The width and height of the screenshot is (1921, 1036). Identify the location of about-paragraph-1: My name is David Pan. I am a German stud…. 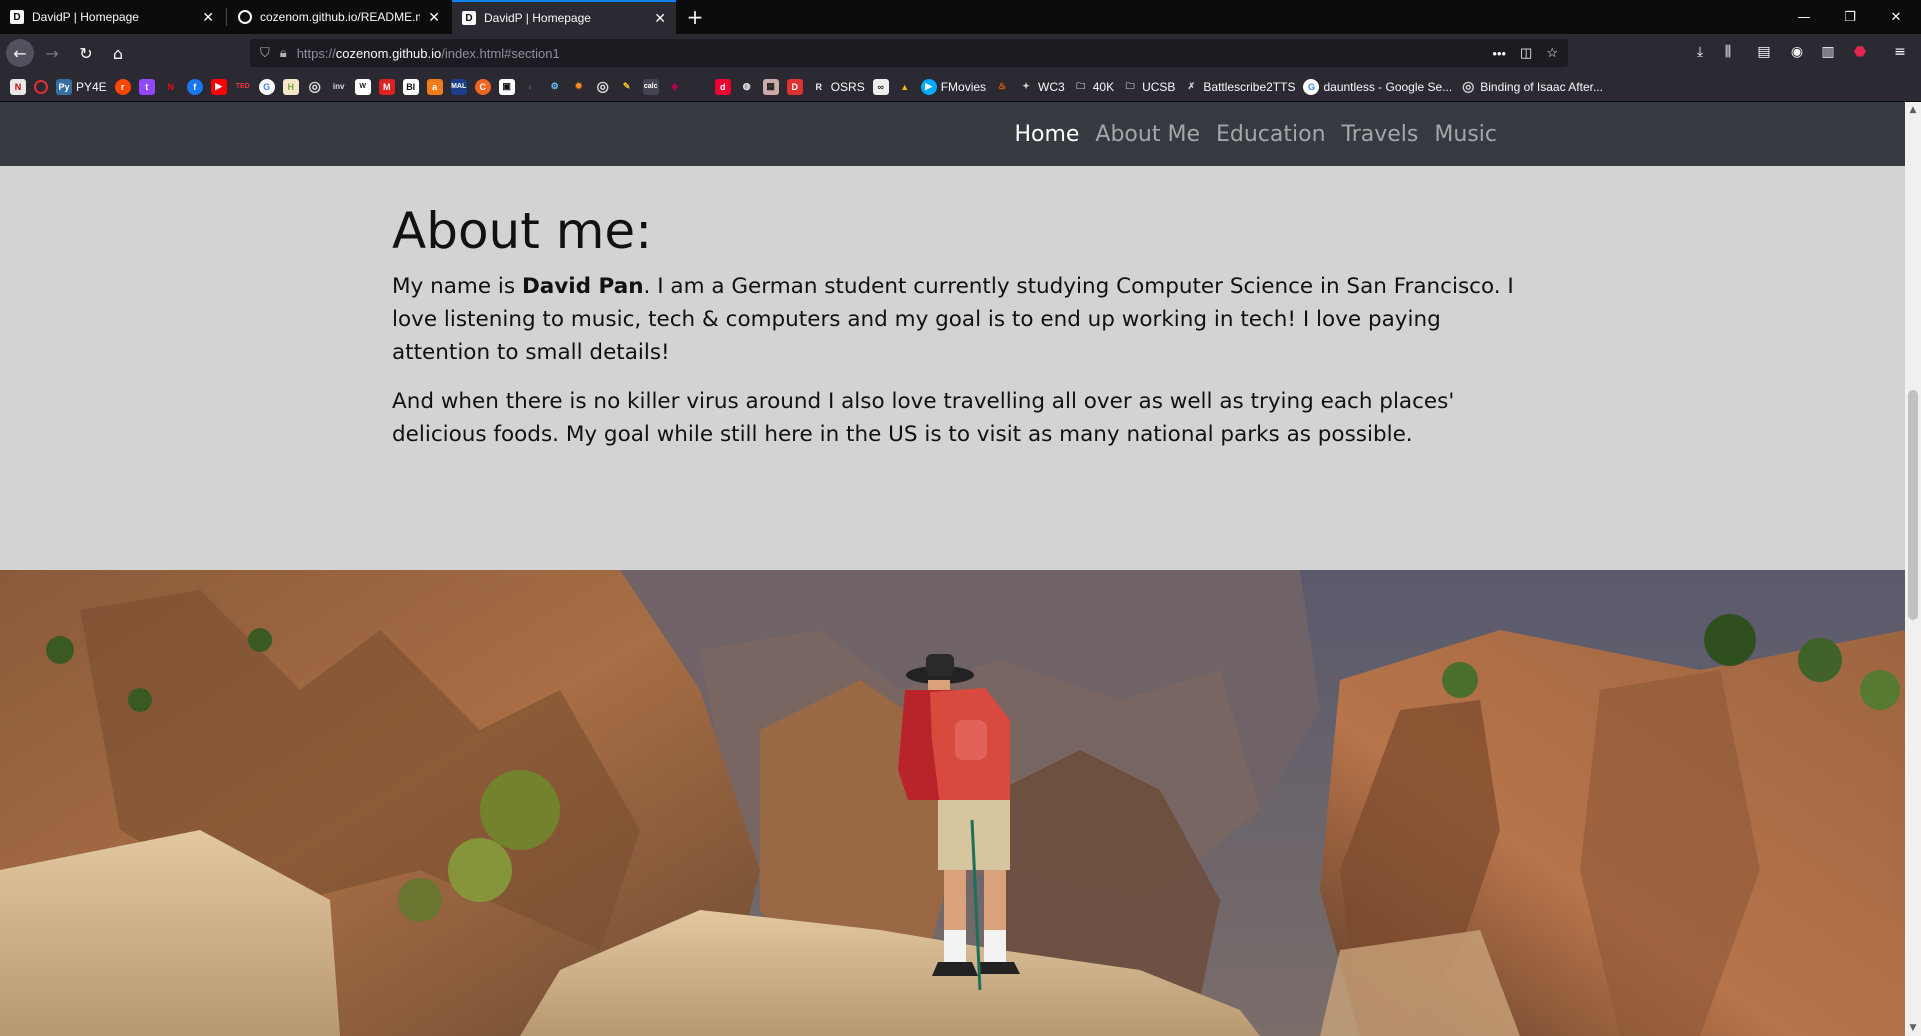
(953, 319).